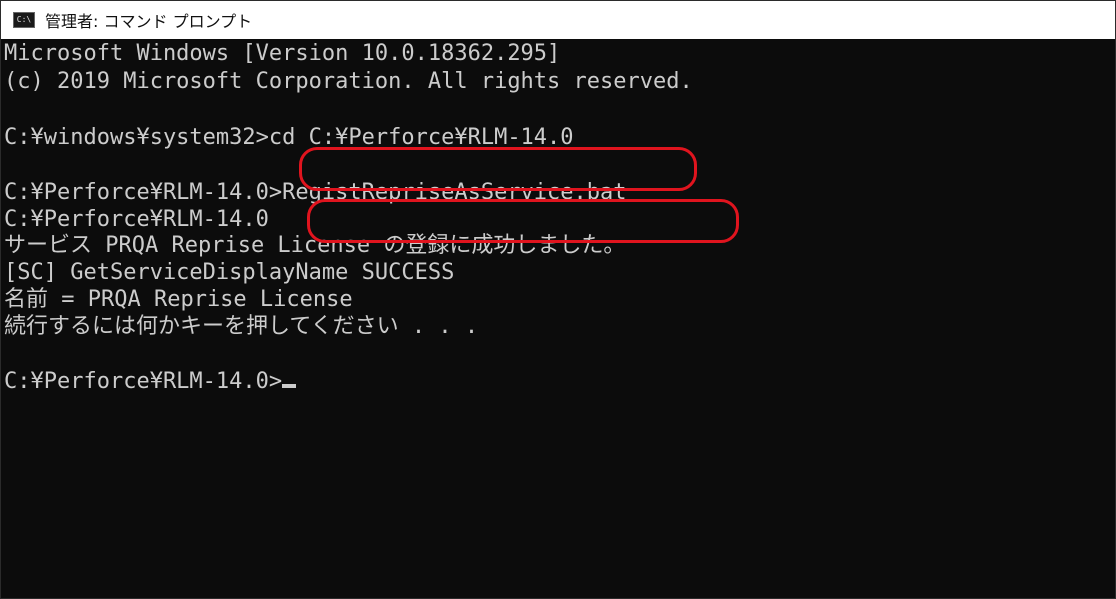  I want to click on highlight-cd-command, so click(498, 169).